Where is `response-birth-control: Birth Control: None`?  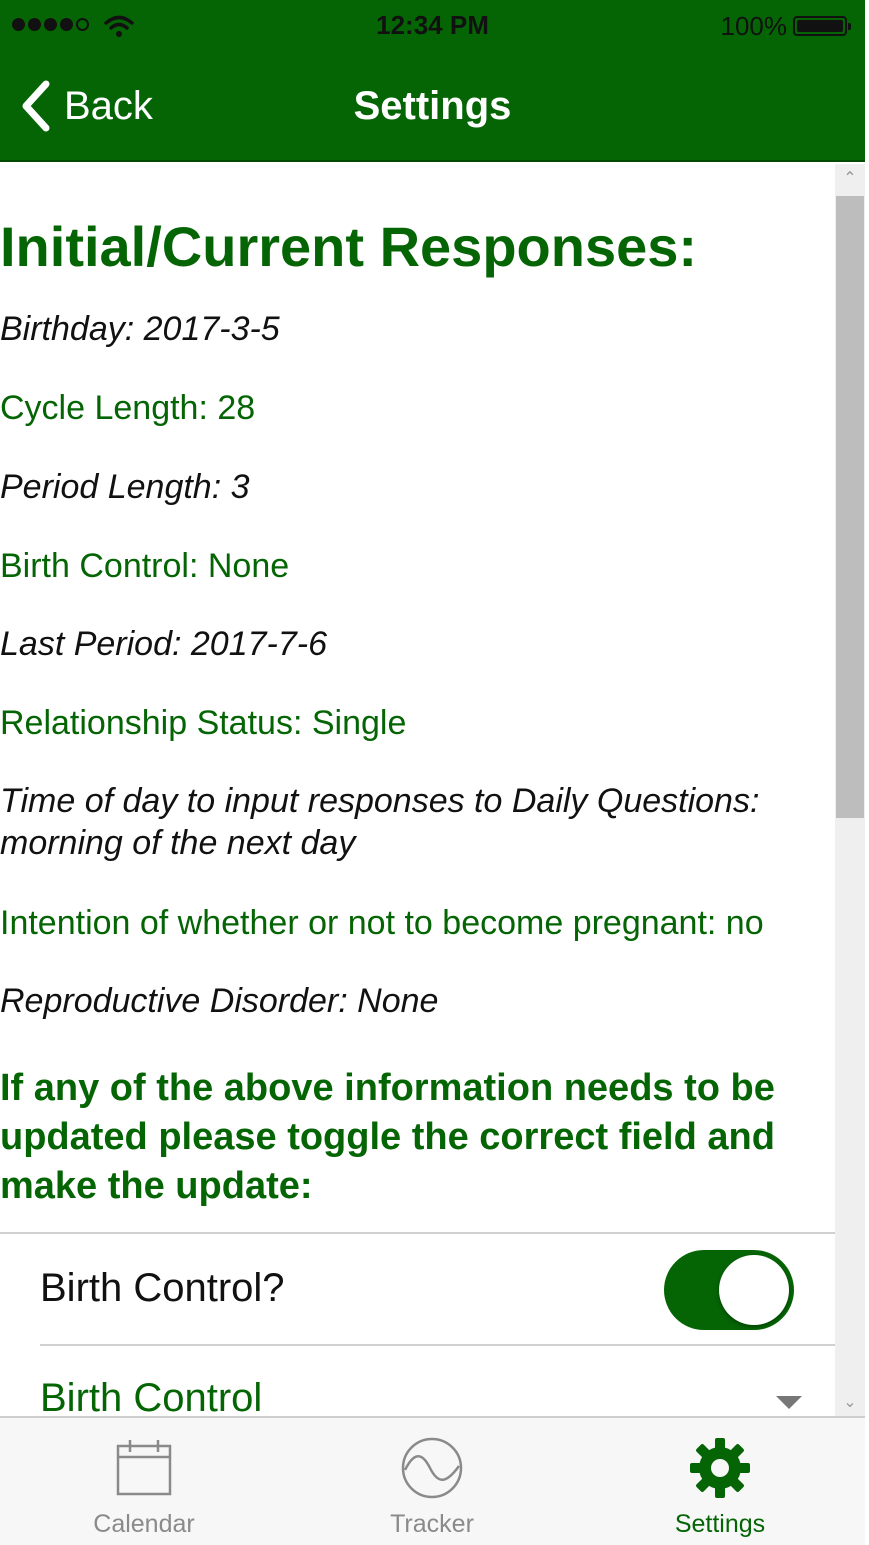
response-birth-control: Birth Control: None is located at coordinates (145, 566).